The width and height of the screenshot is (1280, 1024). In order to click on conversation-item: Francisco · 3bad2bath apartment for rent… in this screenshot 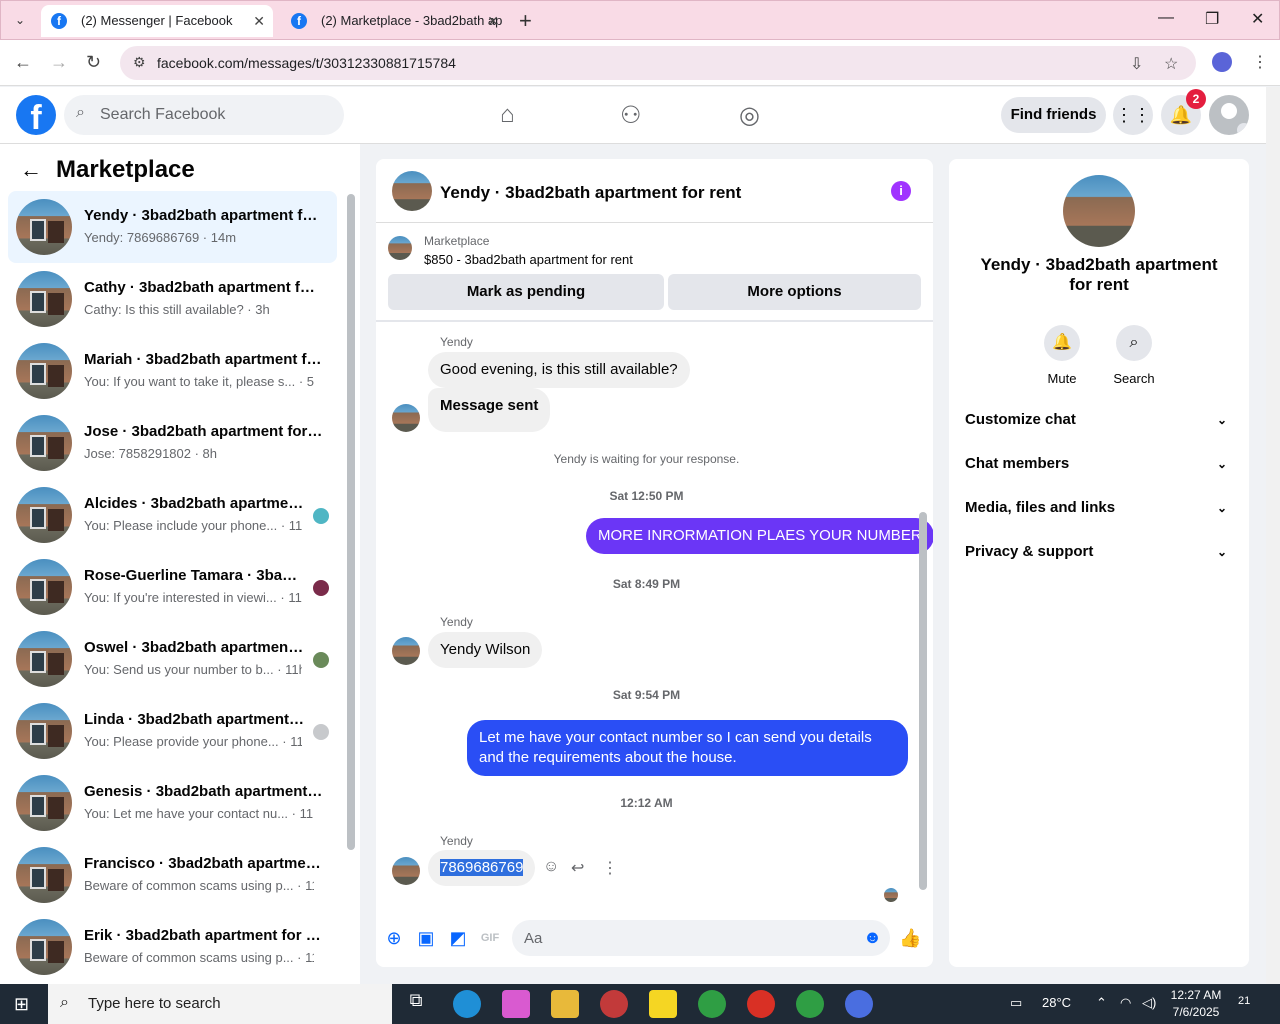, I will do `click(172, 875)`.